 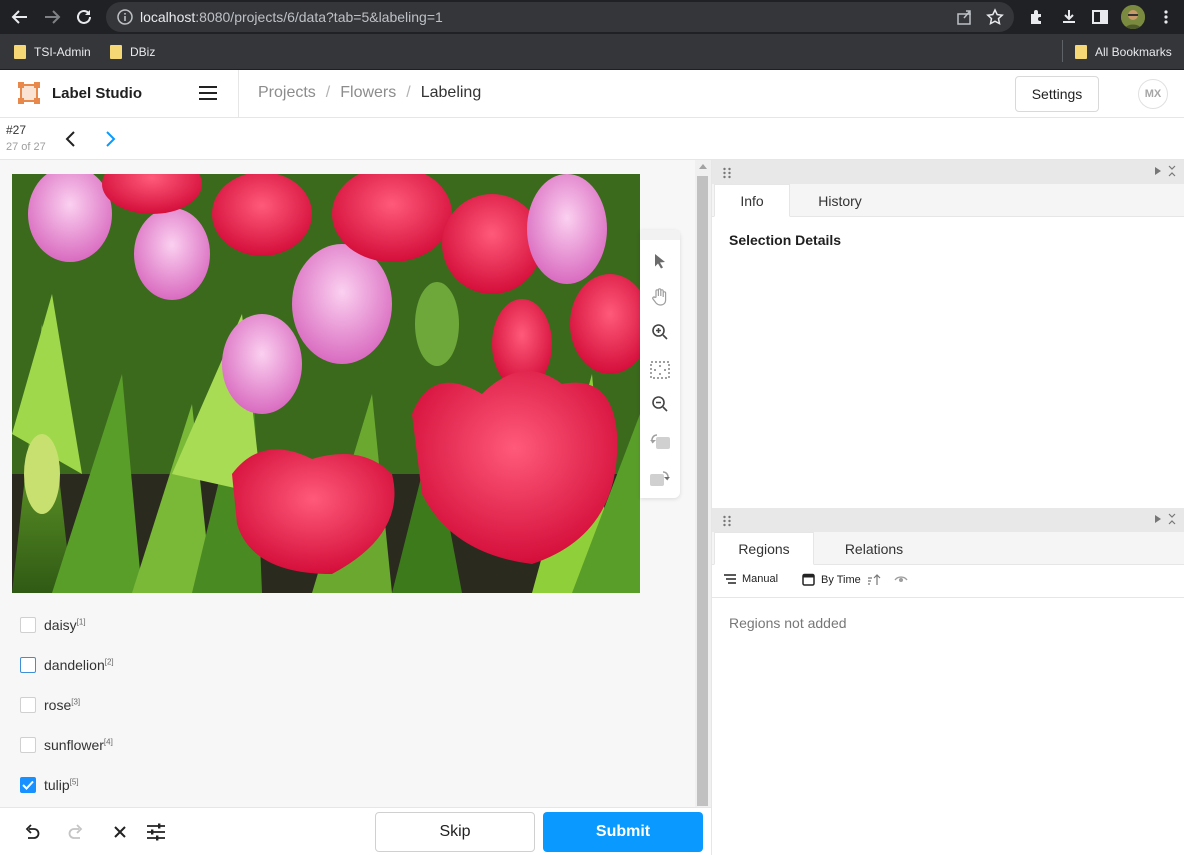 I want to click on side-panel-icon, so click(x=1100, y=17).